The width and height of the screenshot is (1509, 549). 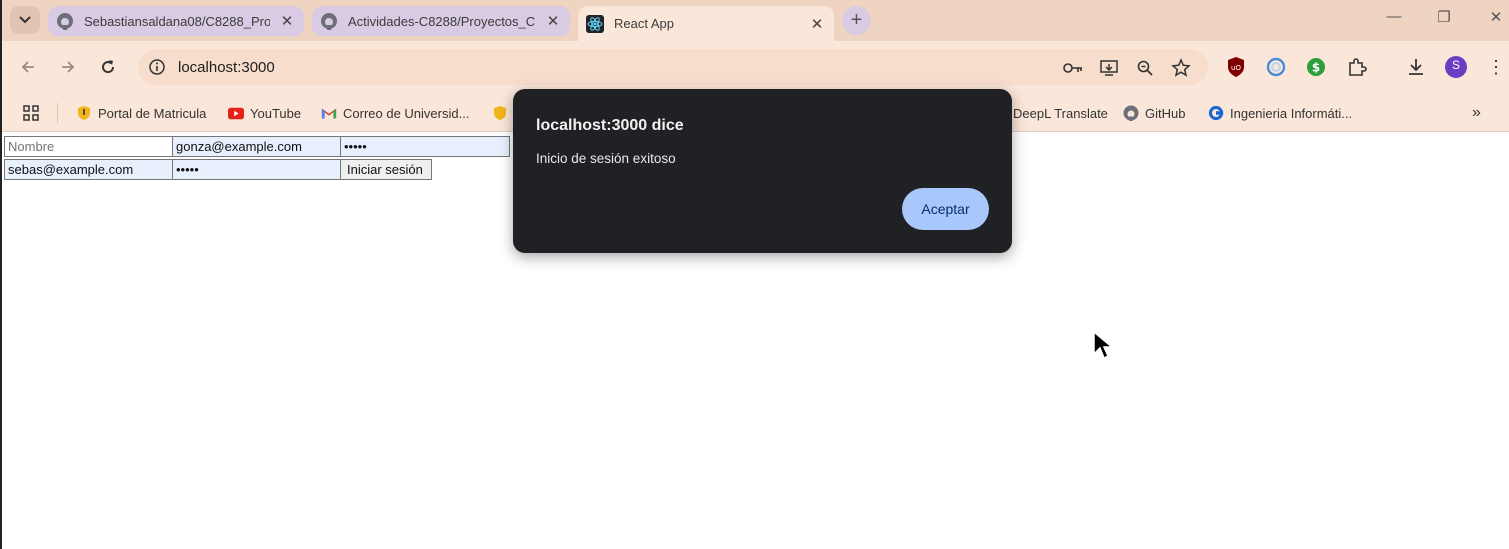 I want to click on extensions-puzzle-icon, so click(x=1357, y=67).